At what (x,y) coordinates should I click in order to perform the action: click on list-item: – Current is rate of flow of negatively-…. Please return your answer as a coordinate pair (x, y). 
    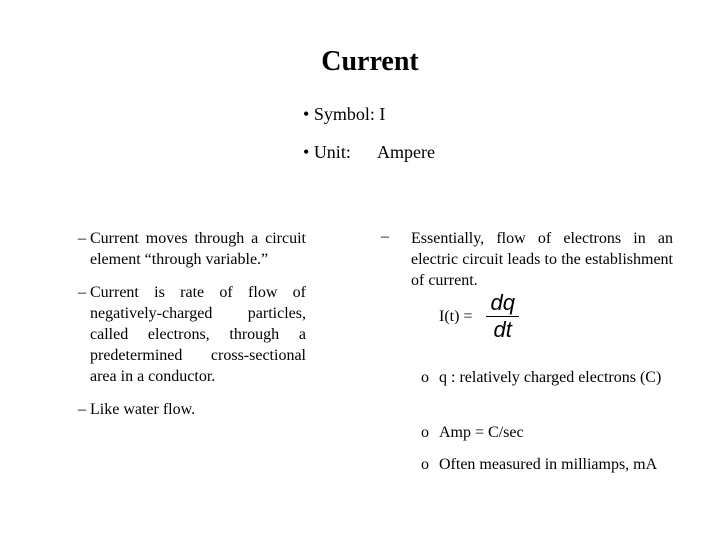
    Looking at the image, I should click on (192, 334).